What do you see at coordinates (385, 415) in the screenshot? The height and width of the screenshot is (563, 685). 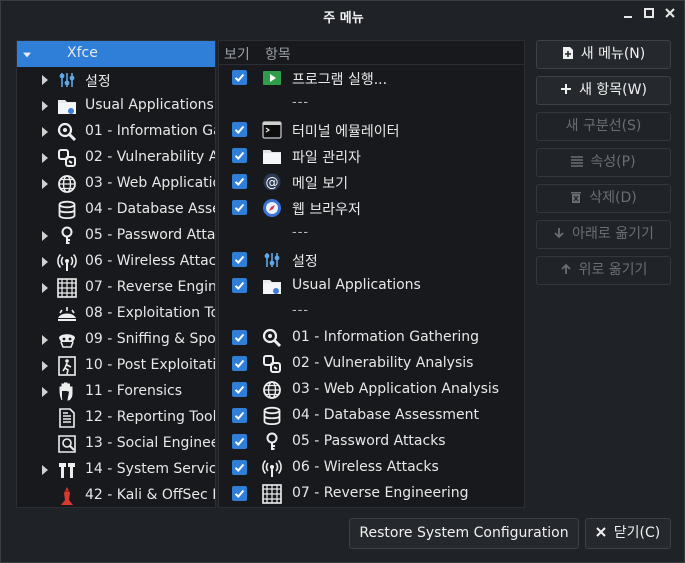 I see `list-item-label: 04 - Database Assessment` at bounding box center [385, 415].